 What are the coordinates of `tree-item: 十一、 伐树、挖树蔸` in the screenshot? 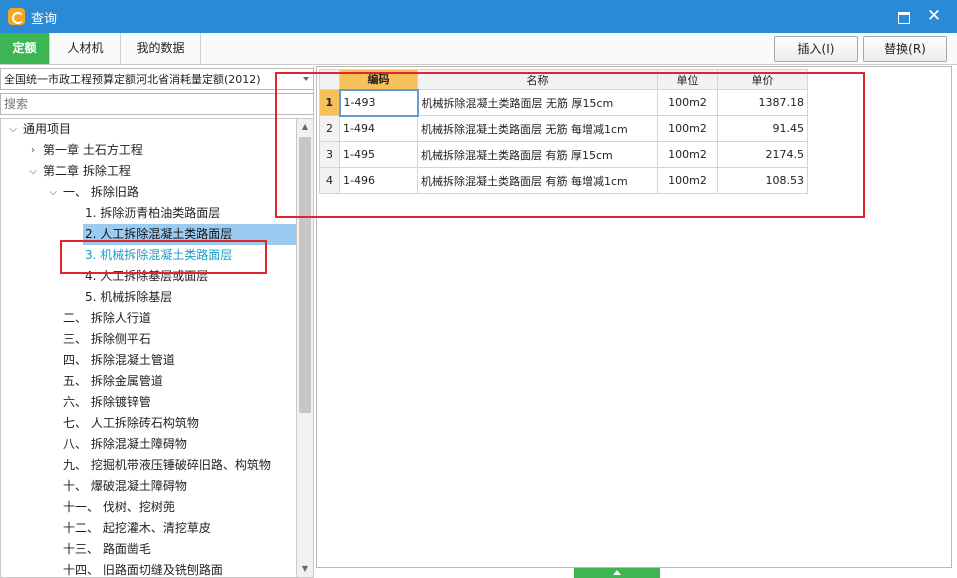 It's located at (148, 507).